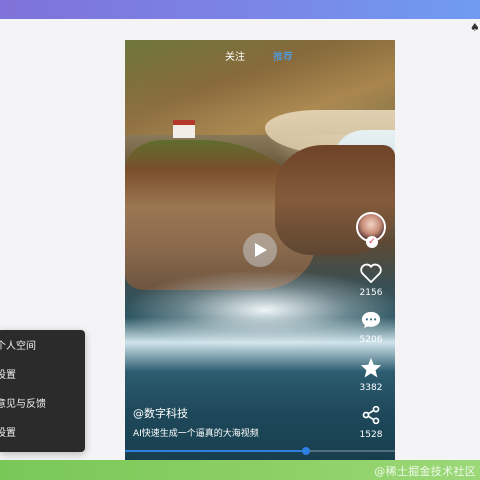 This screenshot has height=480, width=480. Describe the element at coordinates (215, 451) in the screenshot. I see `progress-fill` at that location.